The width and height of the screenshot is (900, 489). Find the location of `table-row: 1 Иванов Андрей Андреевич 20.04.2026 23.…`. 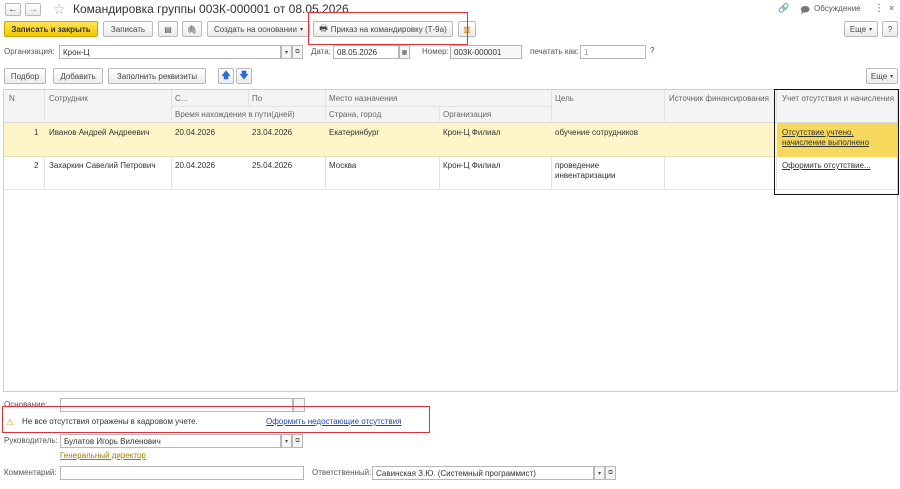

table-row: 1 Иванов Андрей Андреевич 20.04.2026 23.… is located at coordinates (450, 140).